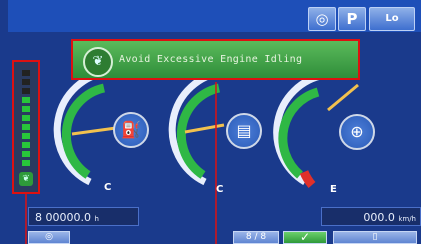  Describe the element at coordinates (98, 62) in the screenshot. I see `leaf-eco-icon: ❦` at that location.